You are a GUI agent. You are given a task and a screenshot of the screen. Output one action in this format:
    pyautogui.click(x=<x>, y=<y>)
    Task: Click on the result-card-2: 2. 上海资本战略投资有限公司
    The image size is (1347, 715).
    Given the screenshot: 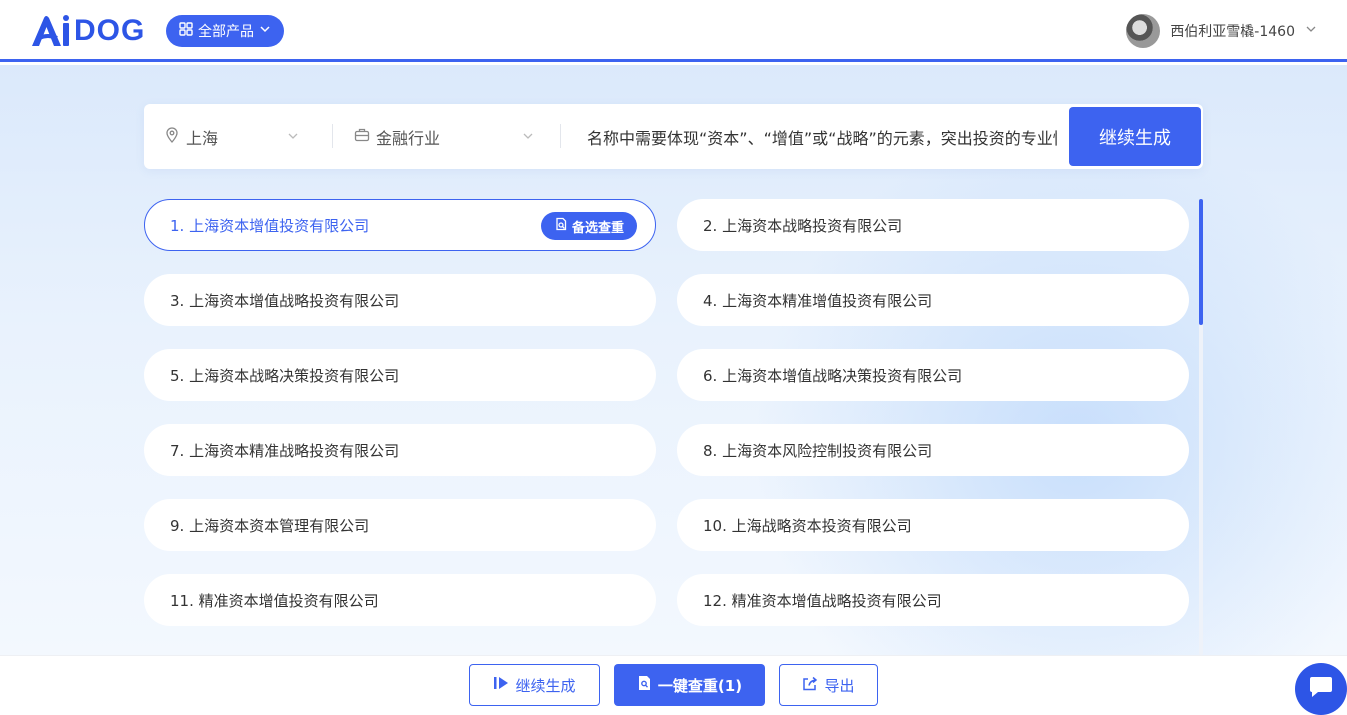 What is the action you would take?
    pyautogui.click(x=933, y=225)
    